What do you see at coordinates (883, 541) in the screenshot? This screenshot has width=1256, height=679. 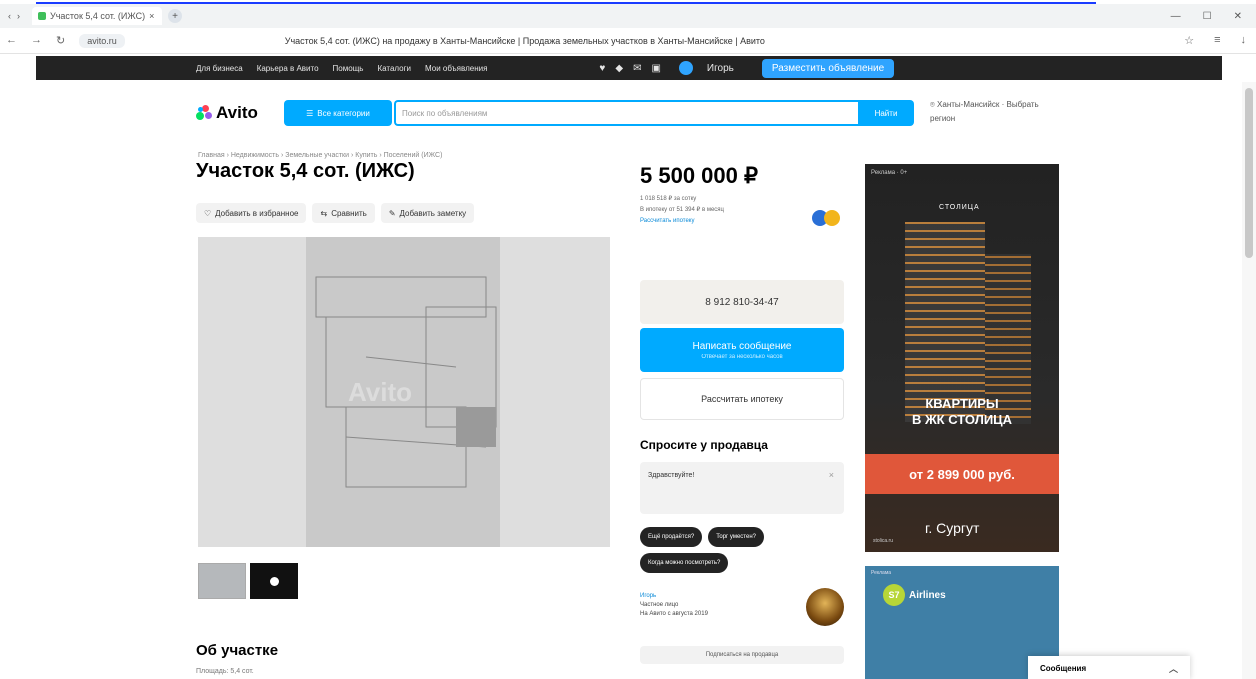 I see `ad-site: stolica.ru` at bounding box center [883, 541].